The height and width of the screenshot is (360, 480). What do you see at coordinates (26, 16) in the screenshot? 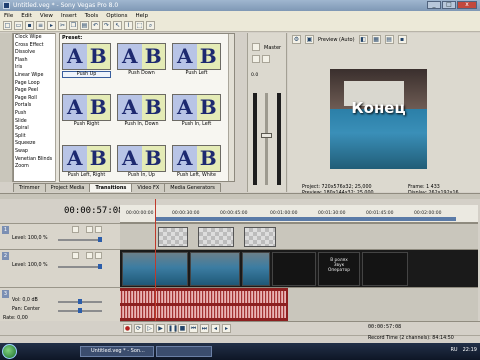
I see `menu-edit: Edit` at bounding box center [26, 16].